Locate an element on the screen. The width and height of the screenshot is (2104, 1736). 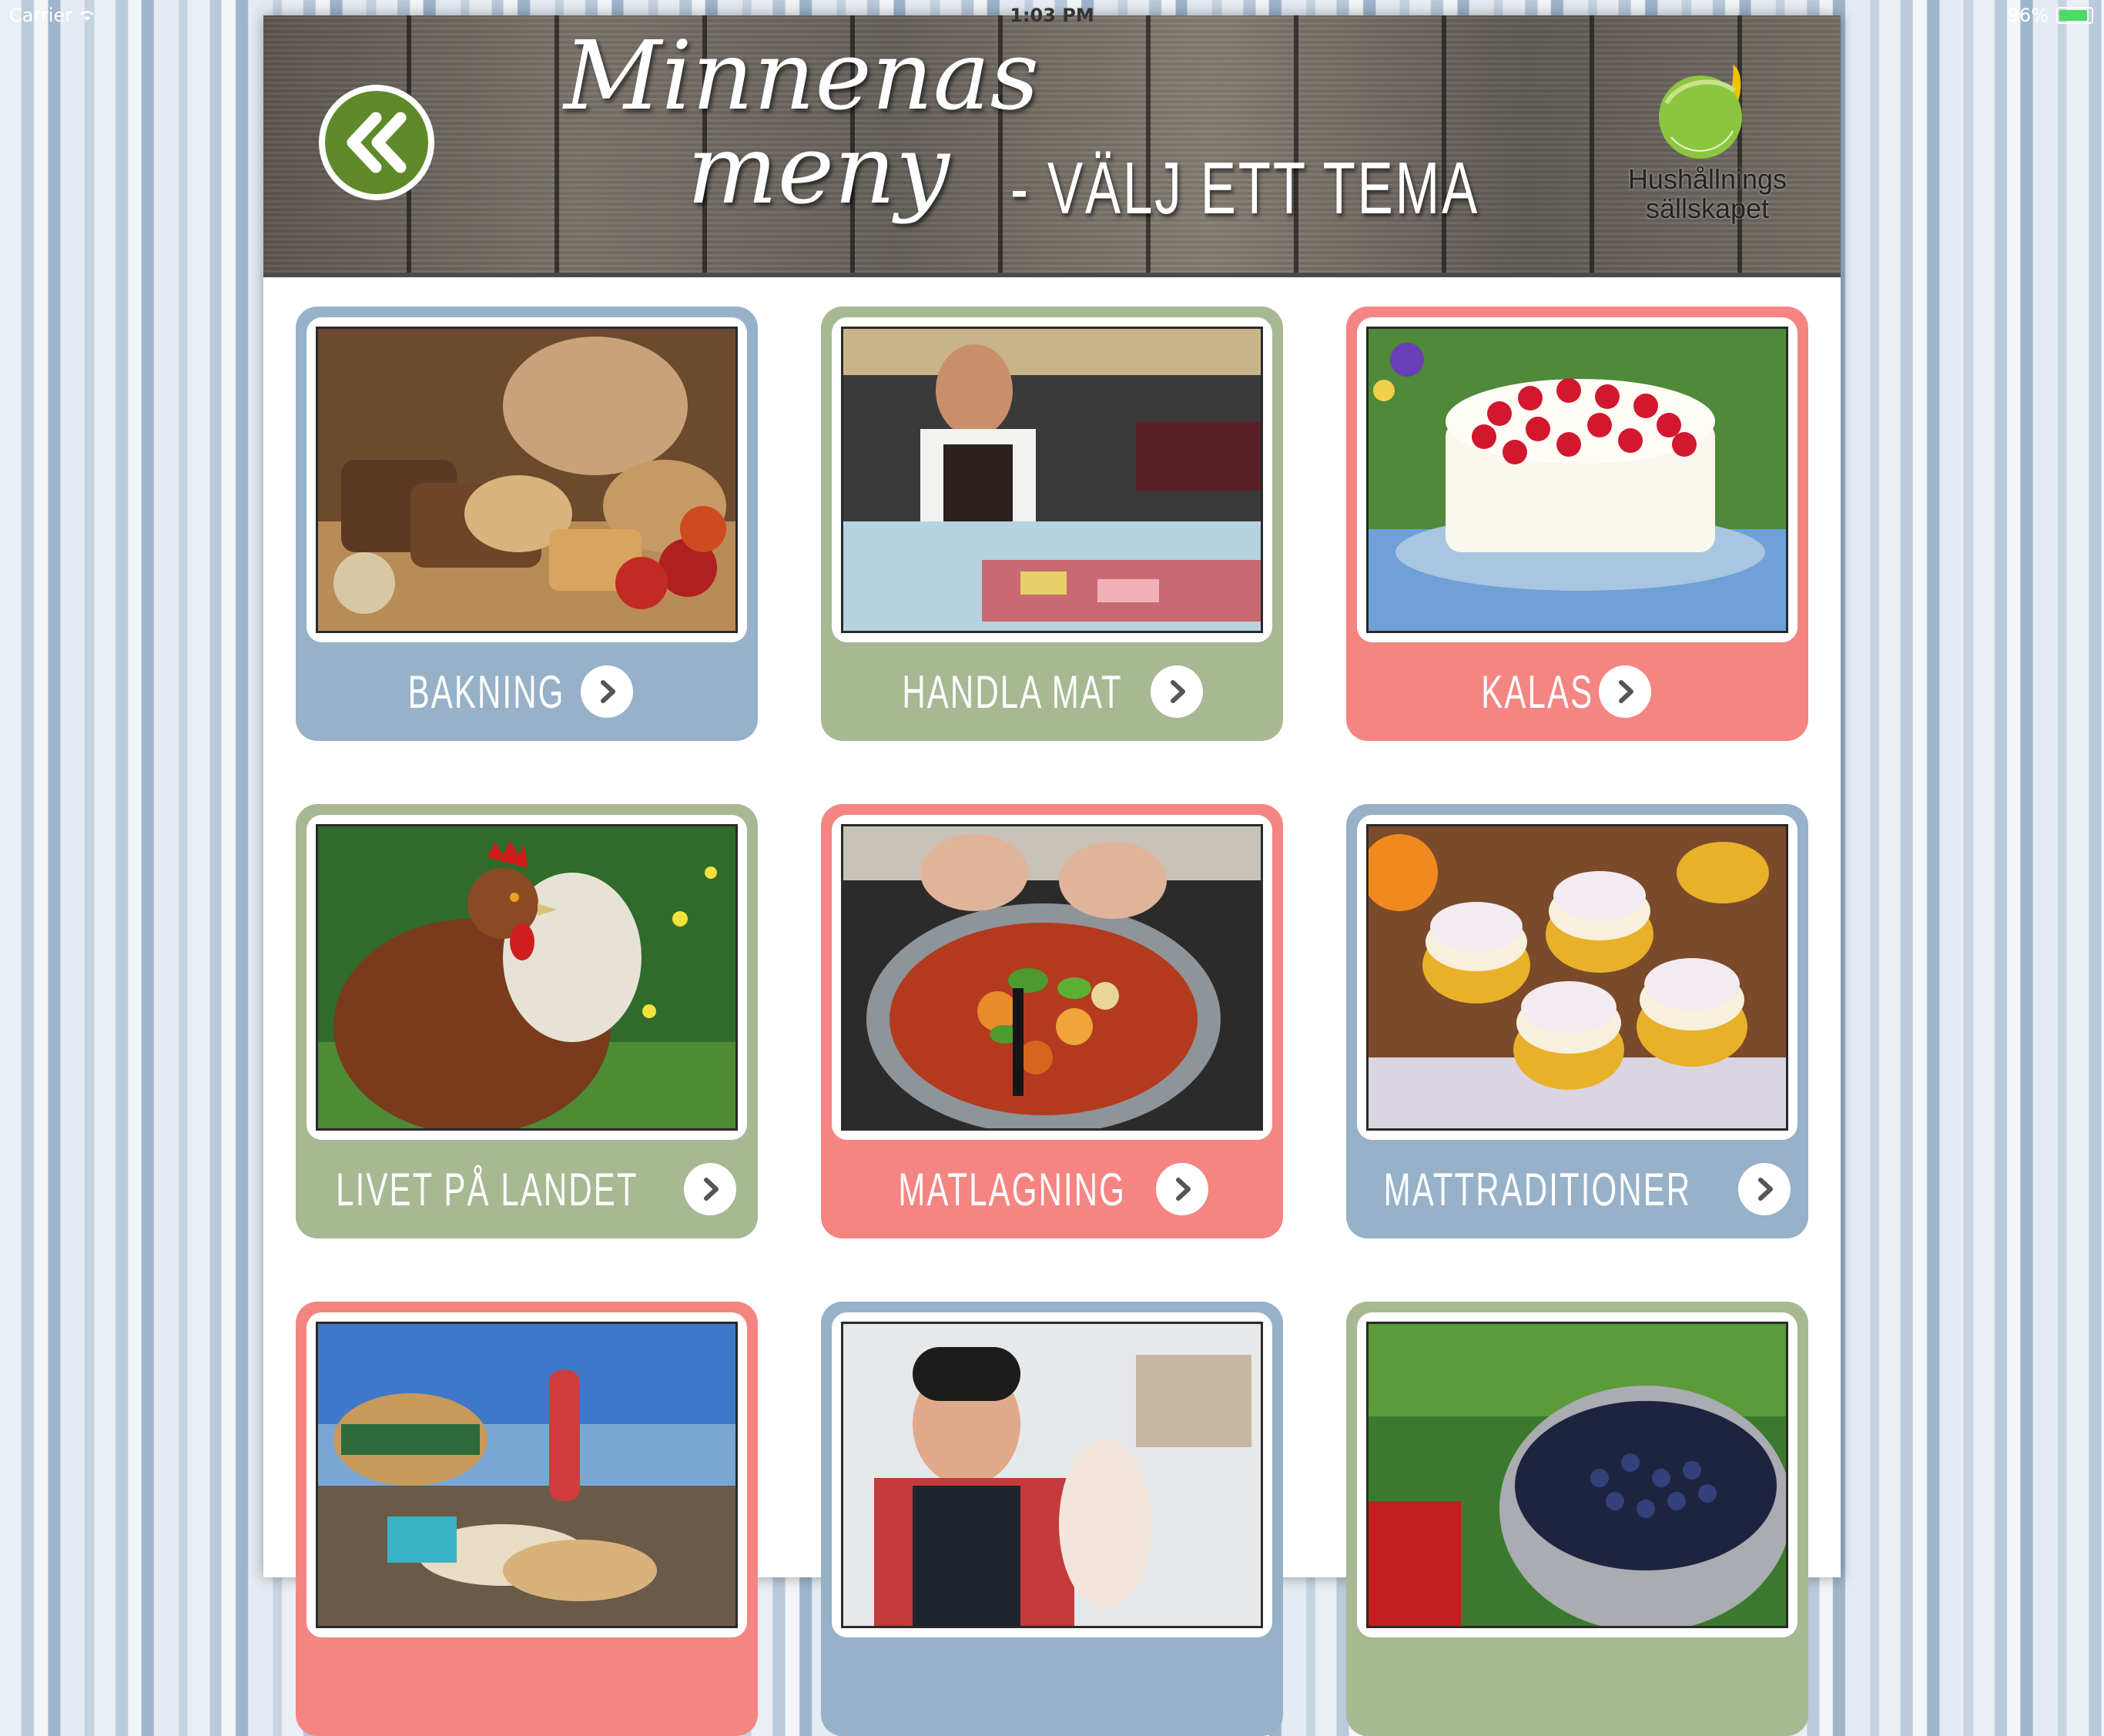
theme-card: LIVET PÅ LANDET is located at coordinates (527, 1021).